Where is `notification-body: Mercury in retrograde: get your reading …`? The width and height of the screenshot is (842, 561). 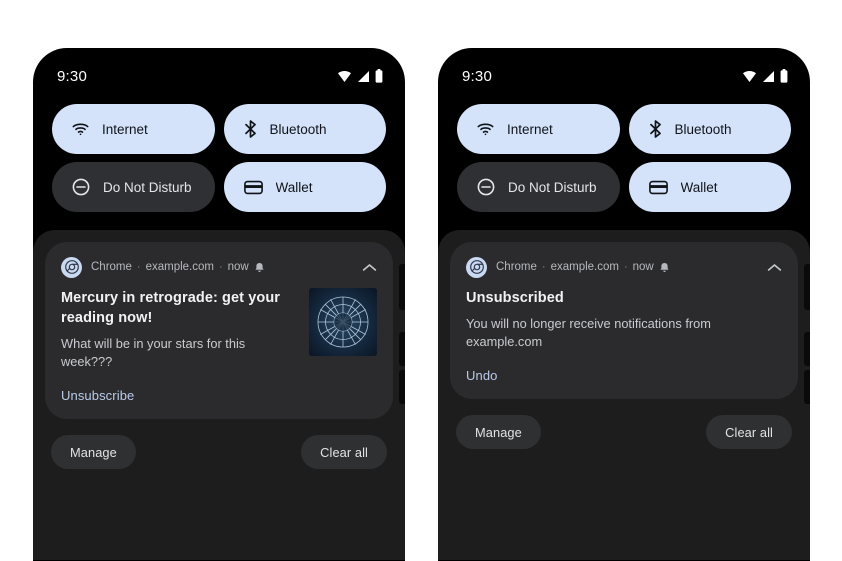
notification-body: Mercury in retrograde: get your reading … is located at coordinates (219, 329).